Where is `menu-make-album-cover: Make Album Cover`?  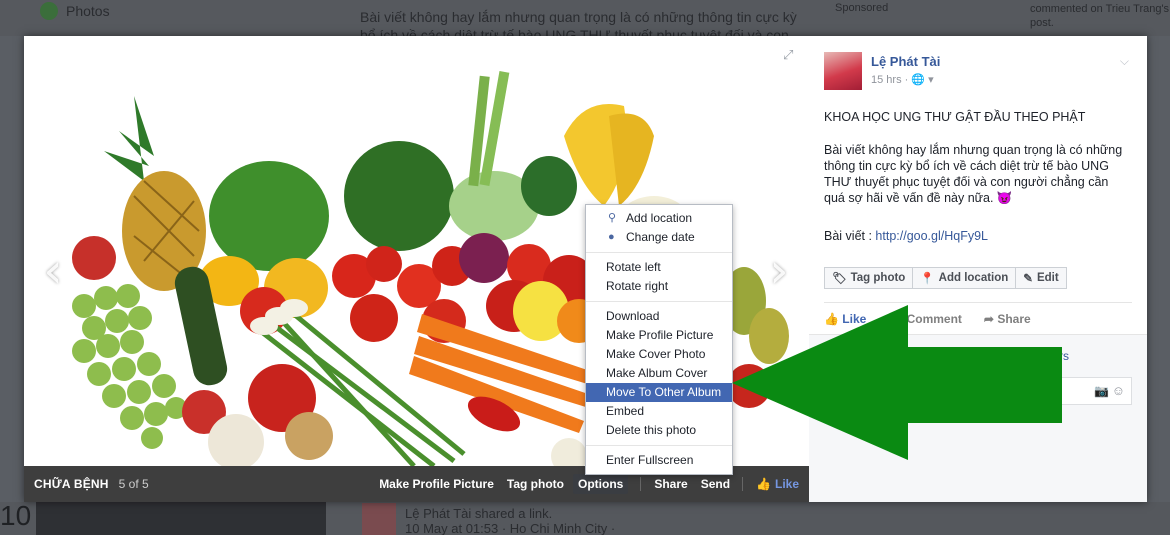
menu-make-album-cover: Make Album Cover is located at coordinates (659, 373).